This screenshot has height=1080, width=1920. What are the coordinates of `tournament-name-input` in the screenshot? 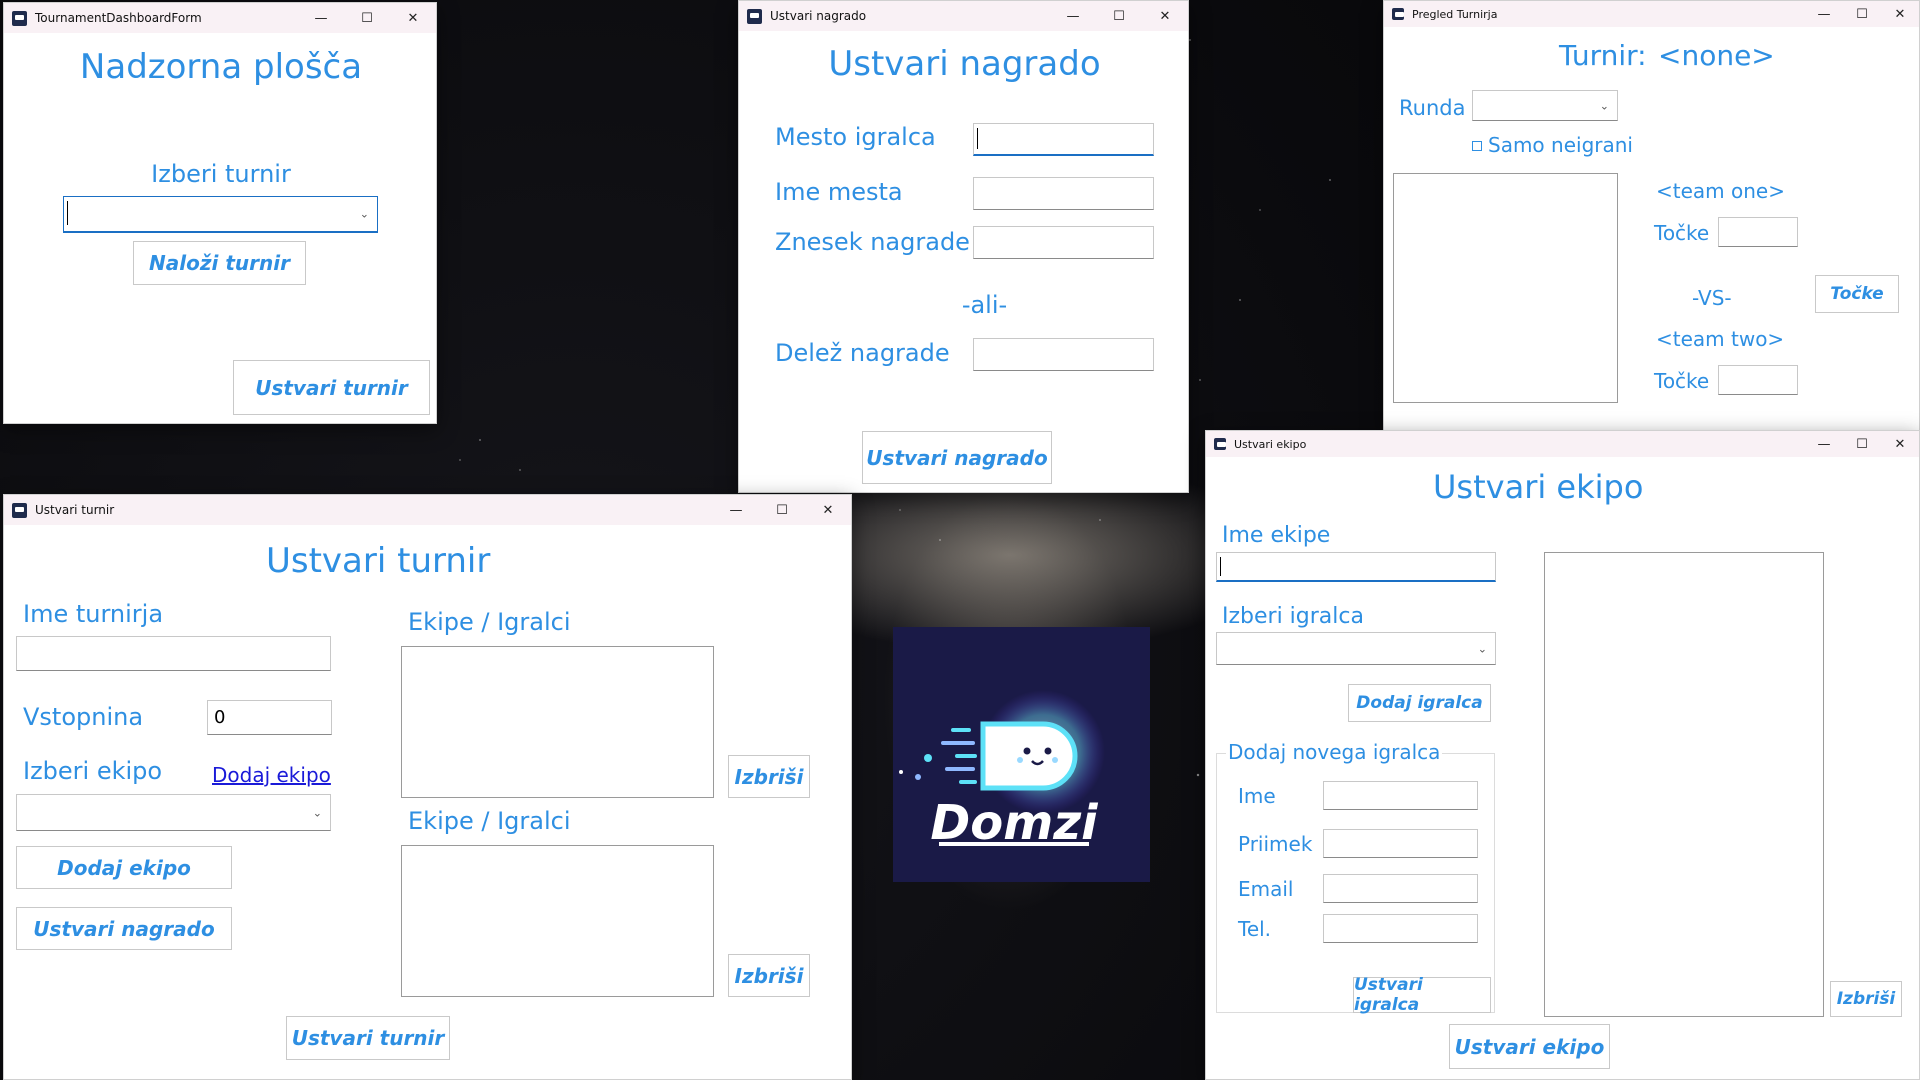 It's located at (173, 653).